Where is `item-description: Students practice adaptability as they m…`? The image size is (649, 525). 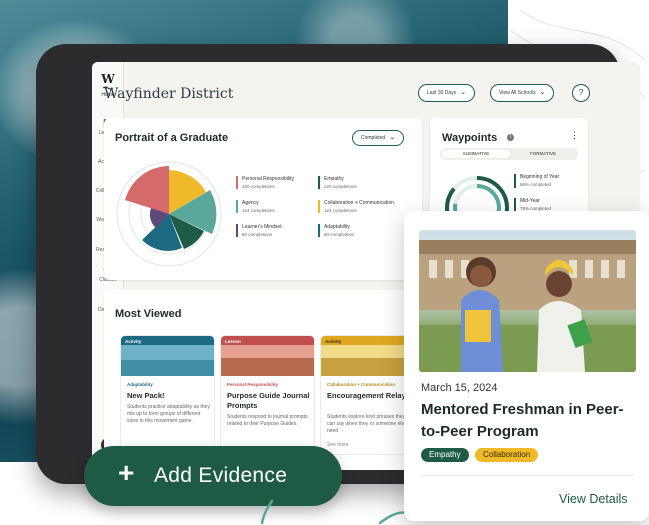 item-description: Students practice adaptability as they m… is located at coordinates (168, 414).